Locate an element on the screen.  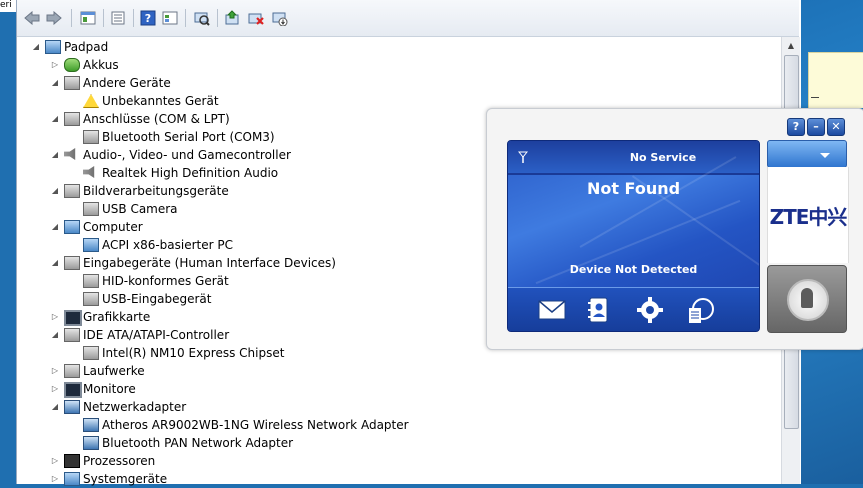
tree-category: ▷ Akkus is located at coordinates (350, 65).